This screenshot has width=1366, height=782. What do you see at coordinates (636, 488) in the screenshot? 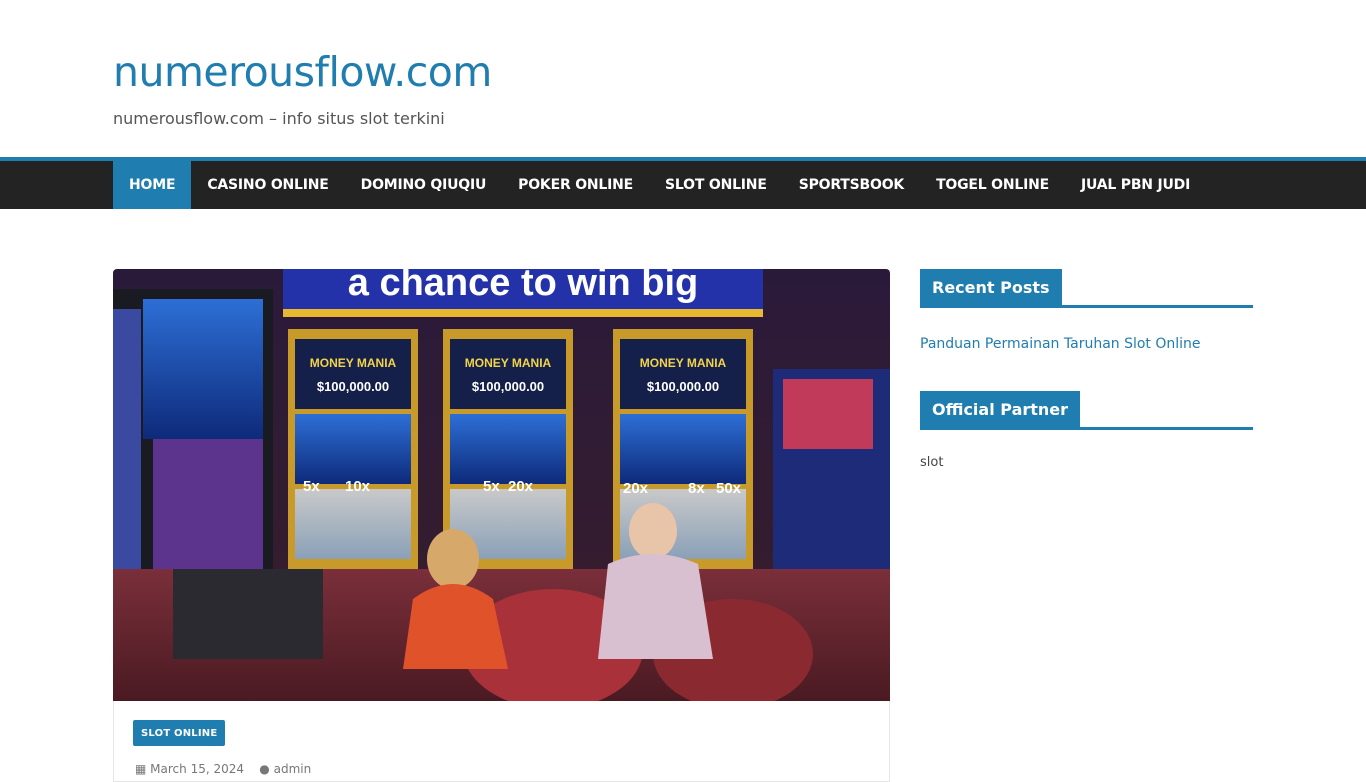
I see `multiplier-5: 20x` at bounding box center [636, 488].